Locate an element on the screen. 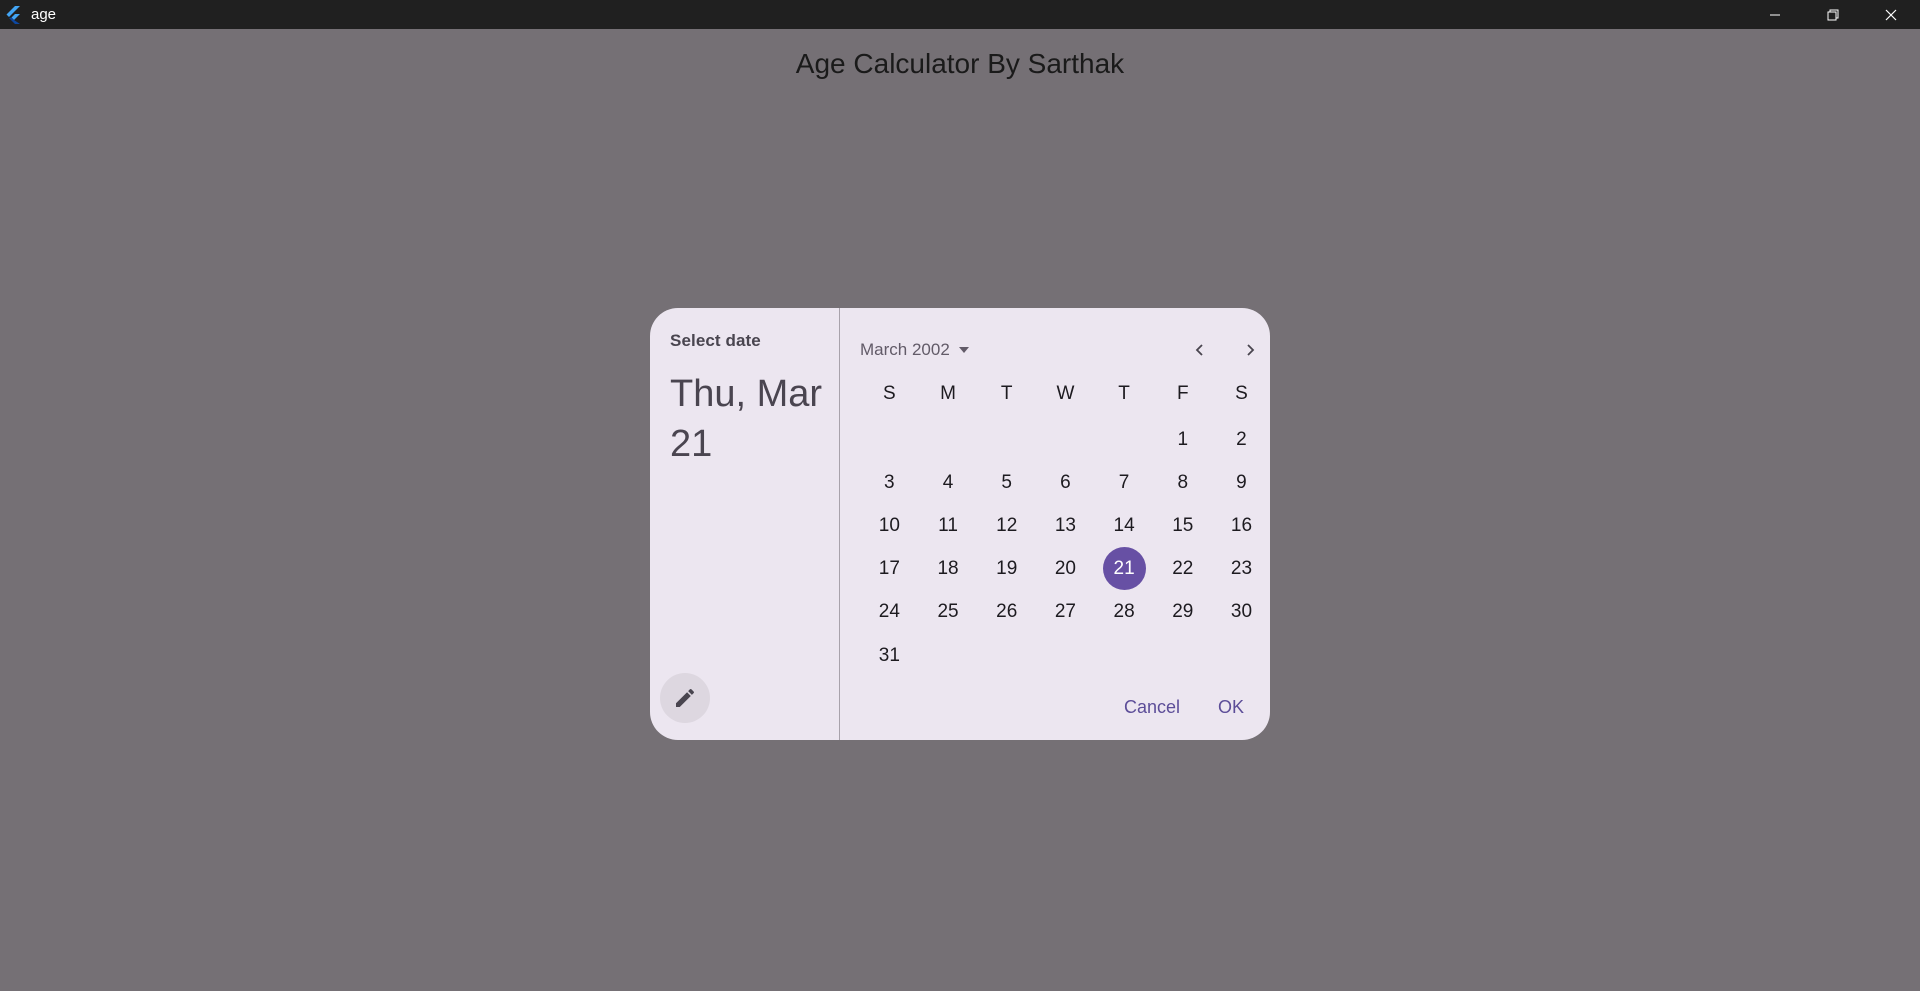 The image size is (1920, 991). day-label: 23 is located at coordinates (1241, 568).